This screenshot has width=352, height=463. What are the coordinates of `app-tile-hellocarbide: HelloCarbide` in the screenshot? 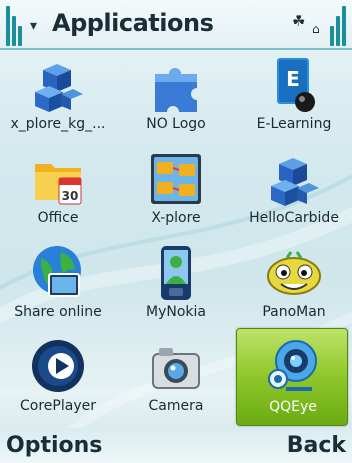 It's located at (294, 191).